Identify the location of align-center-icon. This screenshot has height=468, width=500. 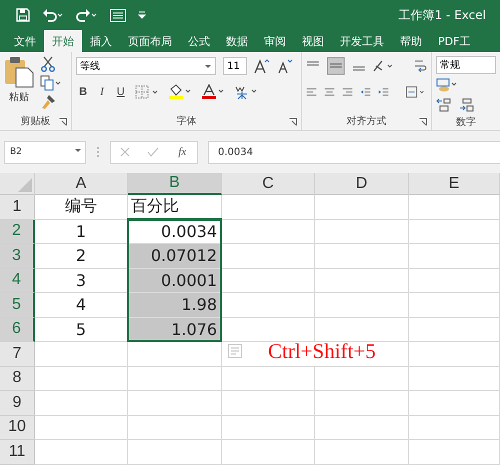
(330, 92).